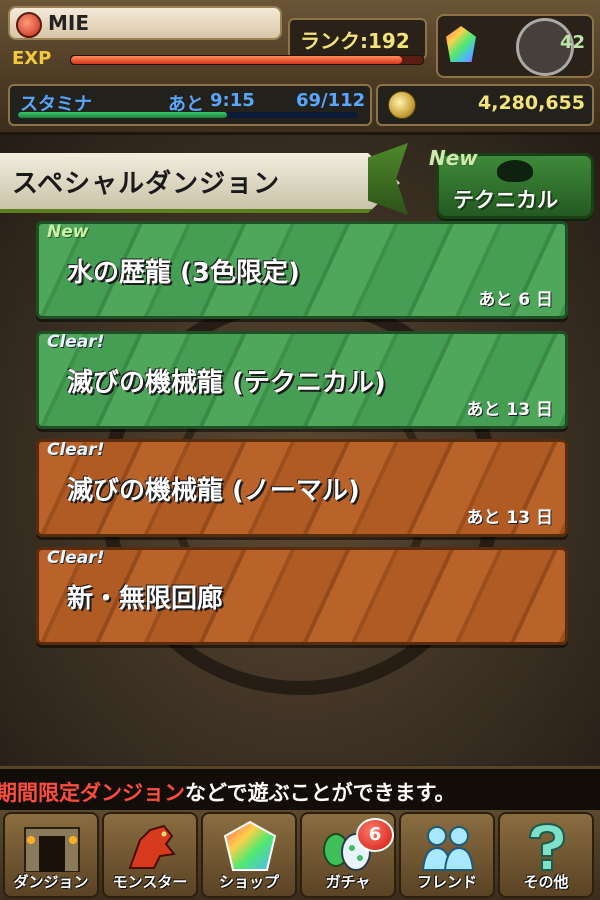 The width and height of the screenshot is (600, 900). Describe the element at coordinates (69, 23) in the screenshot. I see `player-name: MIE` at that location.